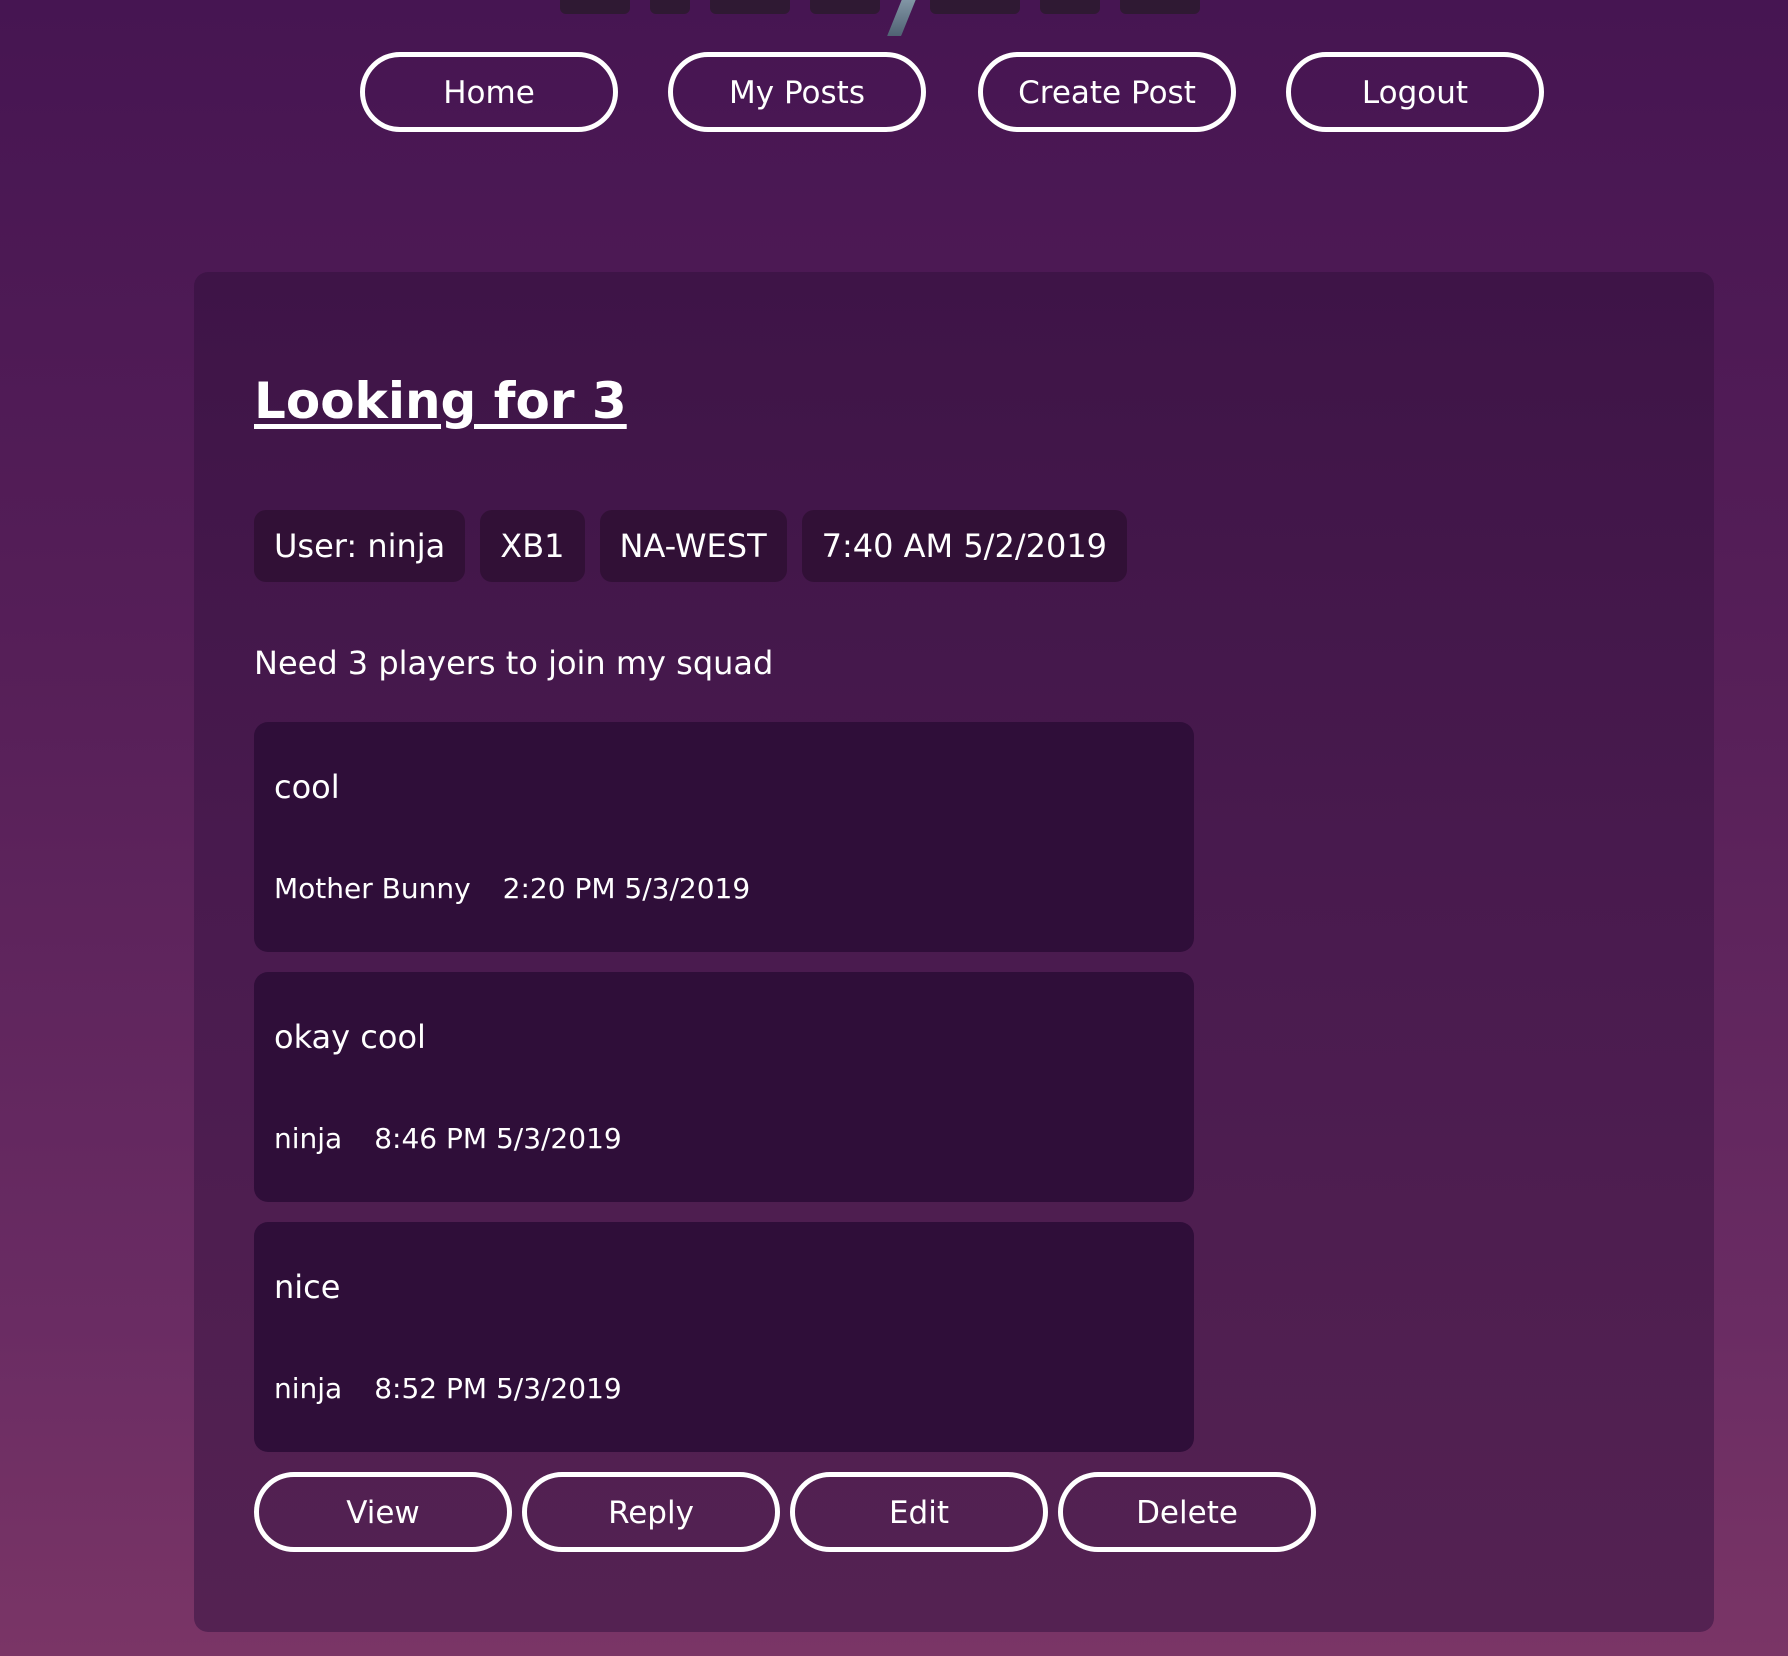 The image size is (1788, 1656). I want to click on post-title-link: Looking for 3, so click(440, 401).